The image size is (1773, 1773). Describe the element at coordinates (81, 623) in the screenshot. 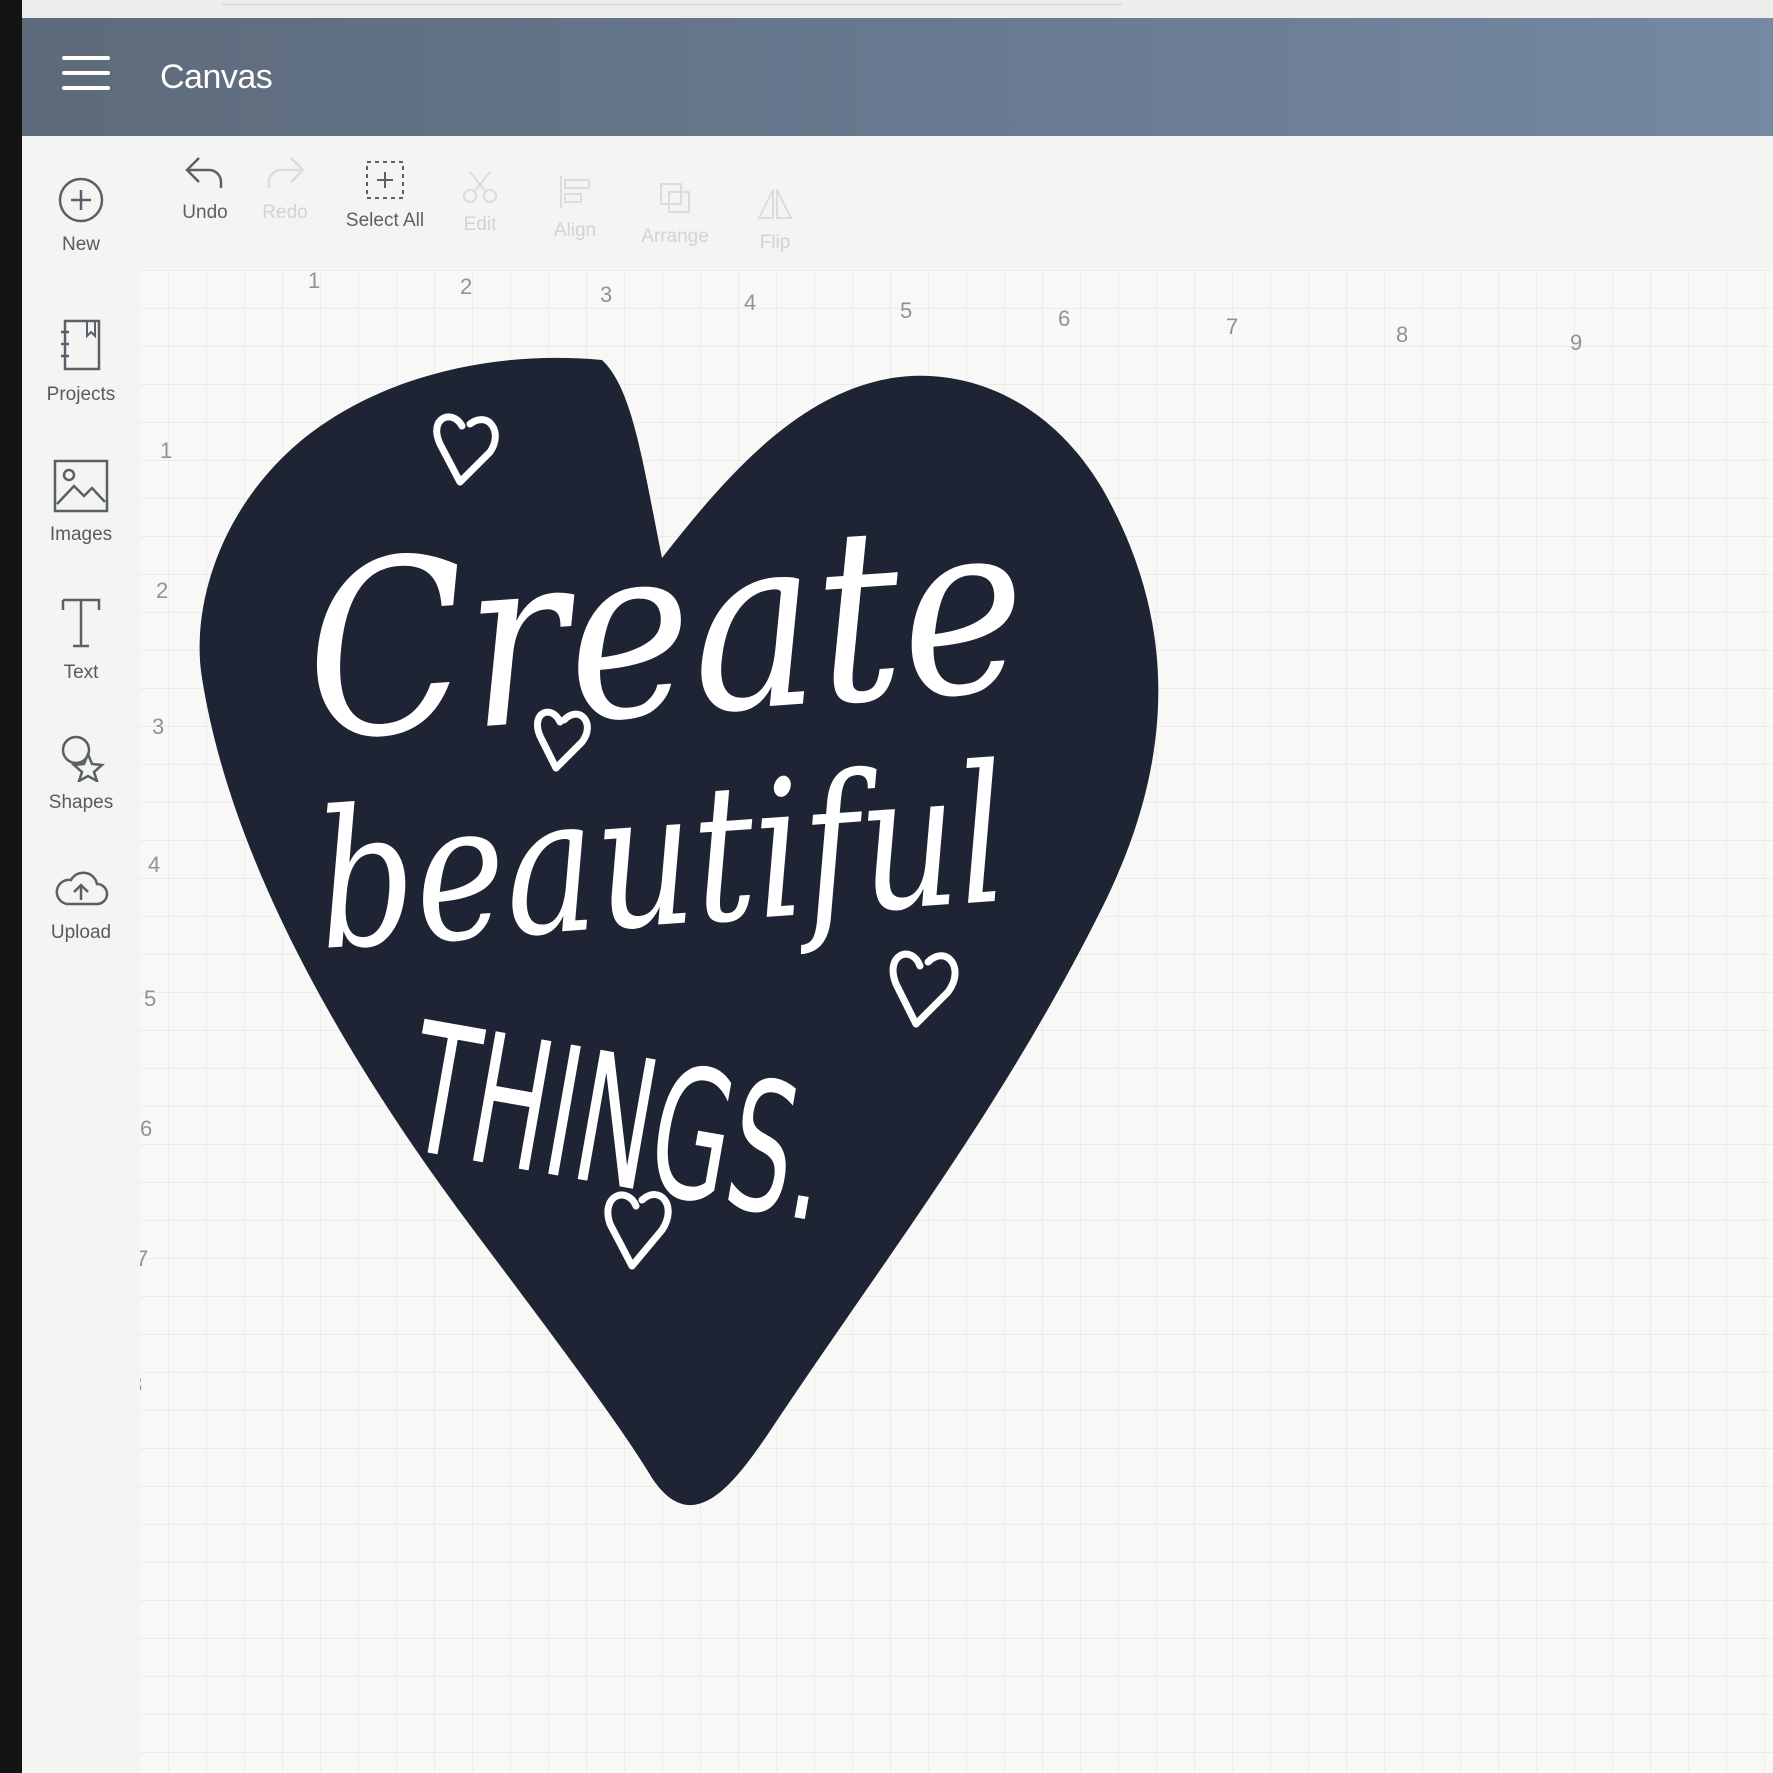

I see `text-t-icon` at that location.